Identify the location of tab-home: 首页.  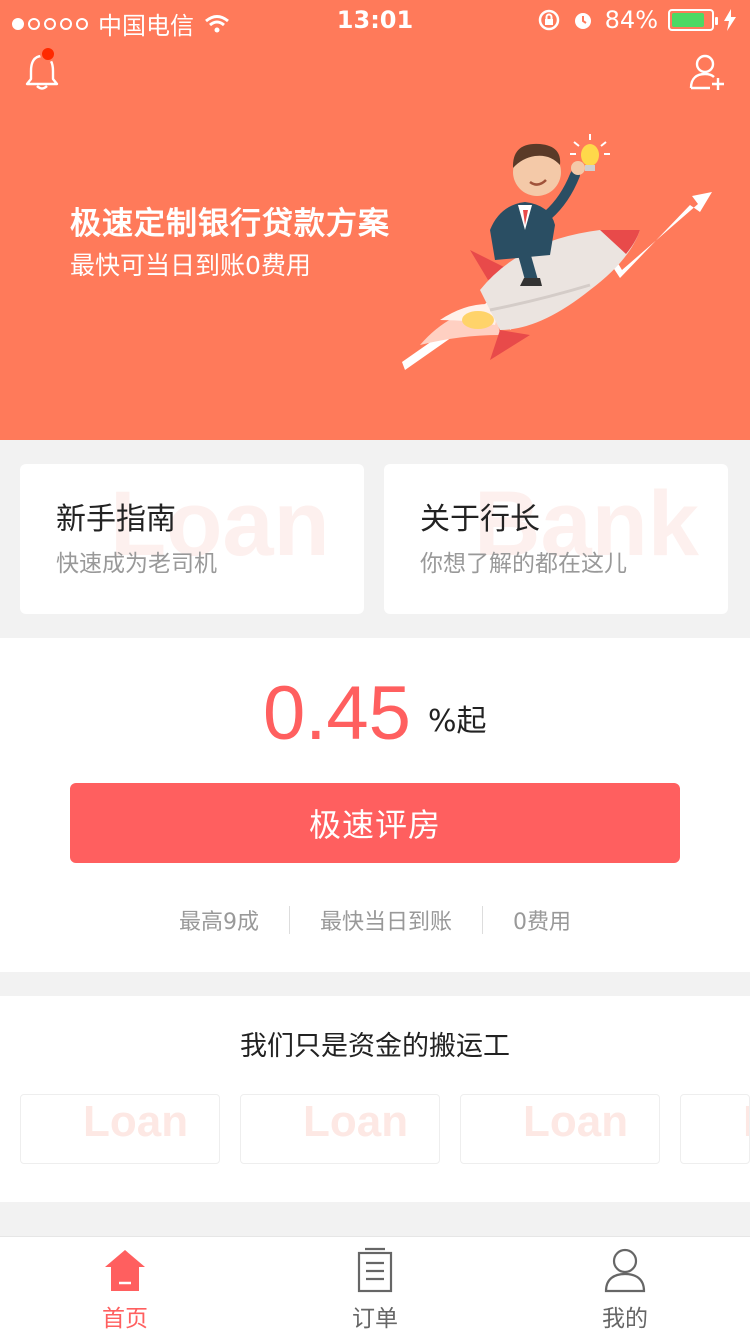
(125, 1285).